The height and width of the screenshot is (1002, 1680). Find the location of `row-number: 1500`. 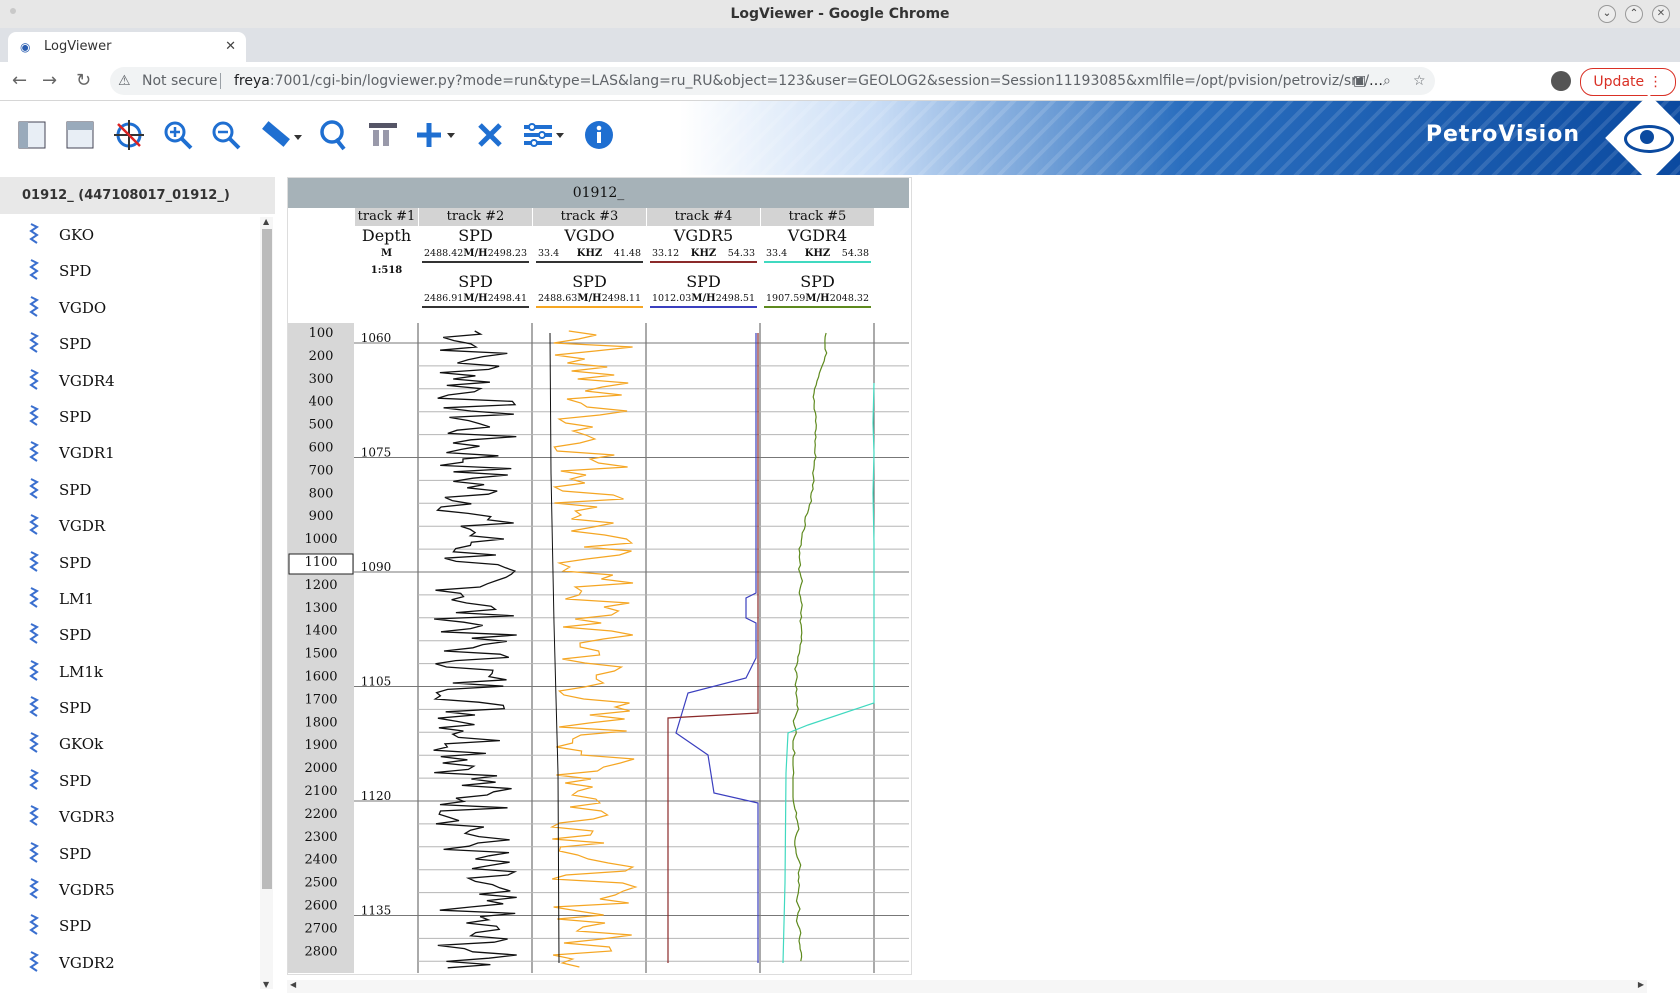

row-number: 1500 is located at coordinates (320, 654).